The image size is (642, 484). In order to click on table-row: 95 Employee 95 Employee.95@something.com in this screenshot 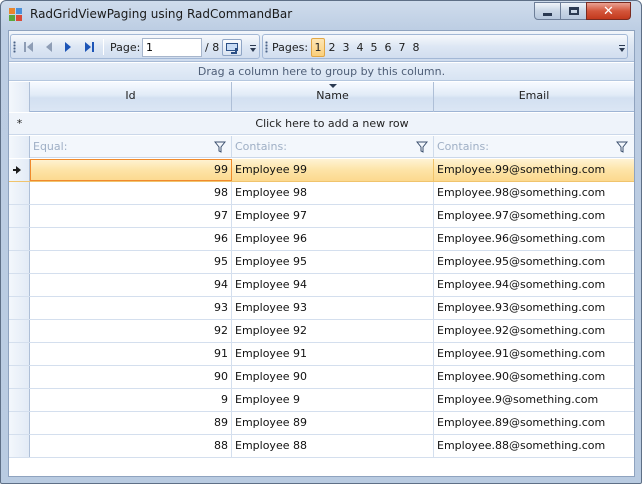, I will do `click(321, 262)`.